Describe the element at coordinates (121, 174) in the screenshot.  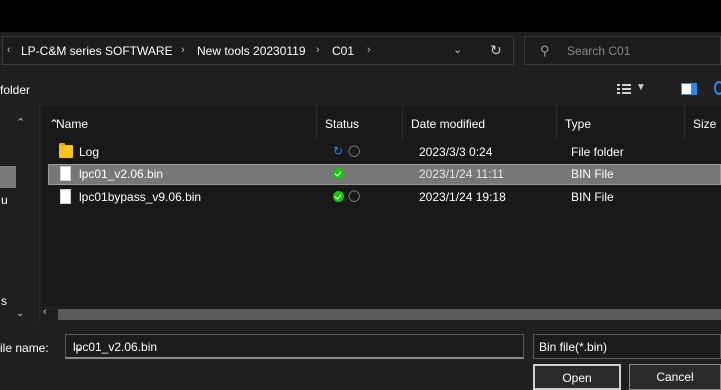
I see `file-name: lpc01_v2.06.bin` at that location.